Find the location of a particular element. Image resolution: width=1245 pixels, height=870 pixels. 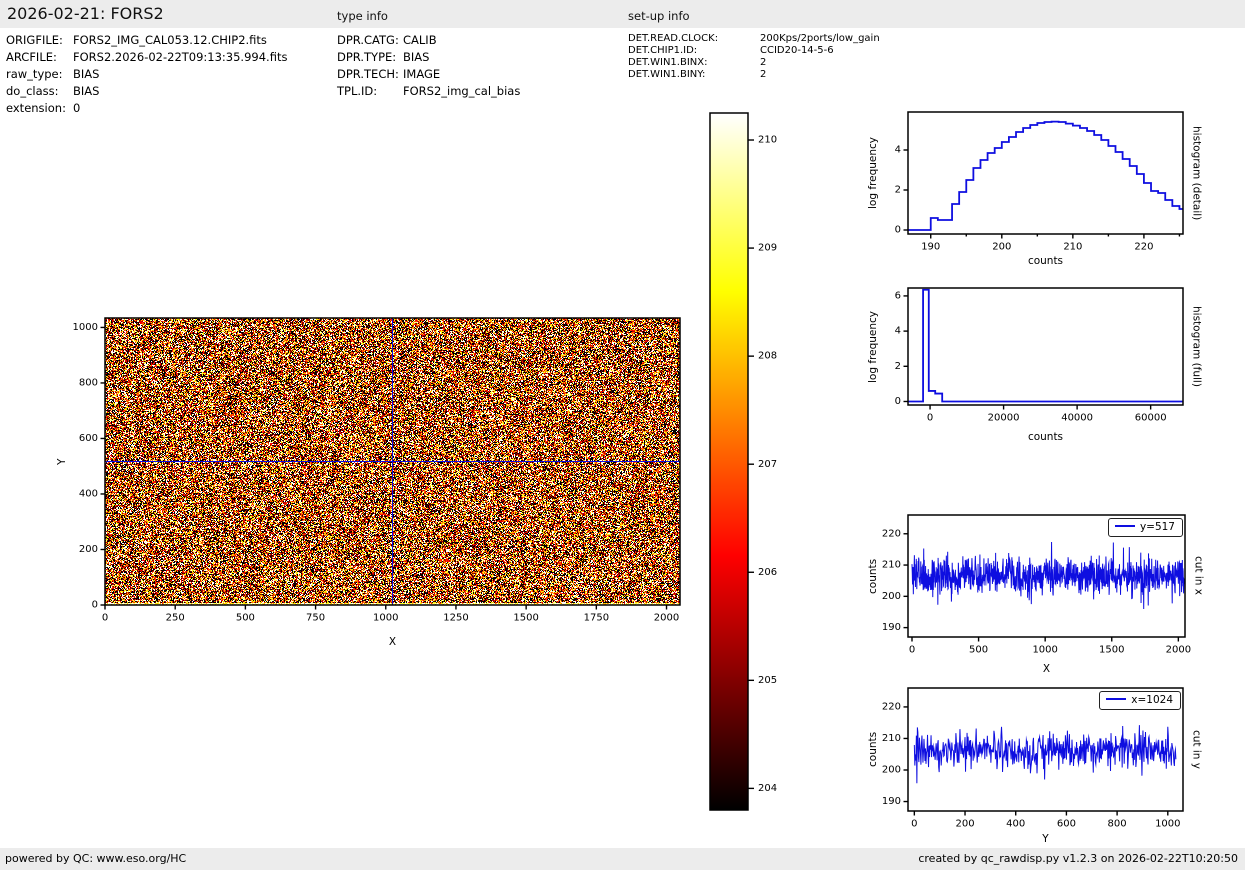

histogram-detail-canvas is located at coordinates (1052, 189).